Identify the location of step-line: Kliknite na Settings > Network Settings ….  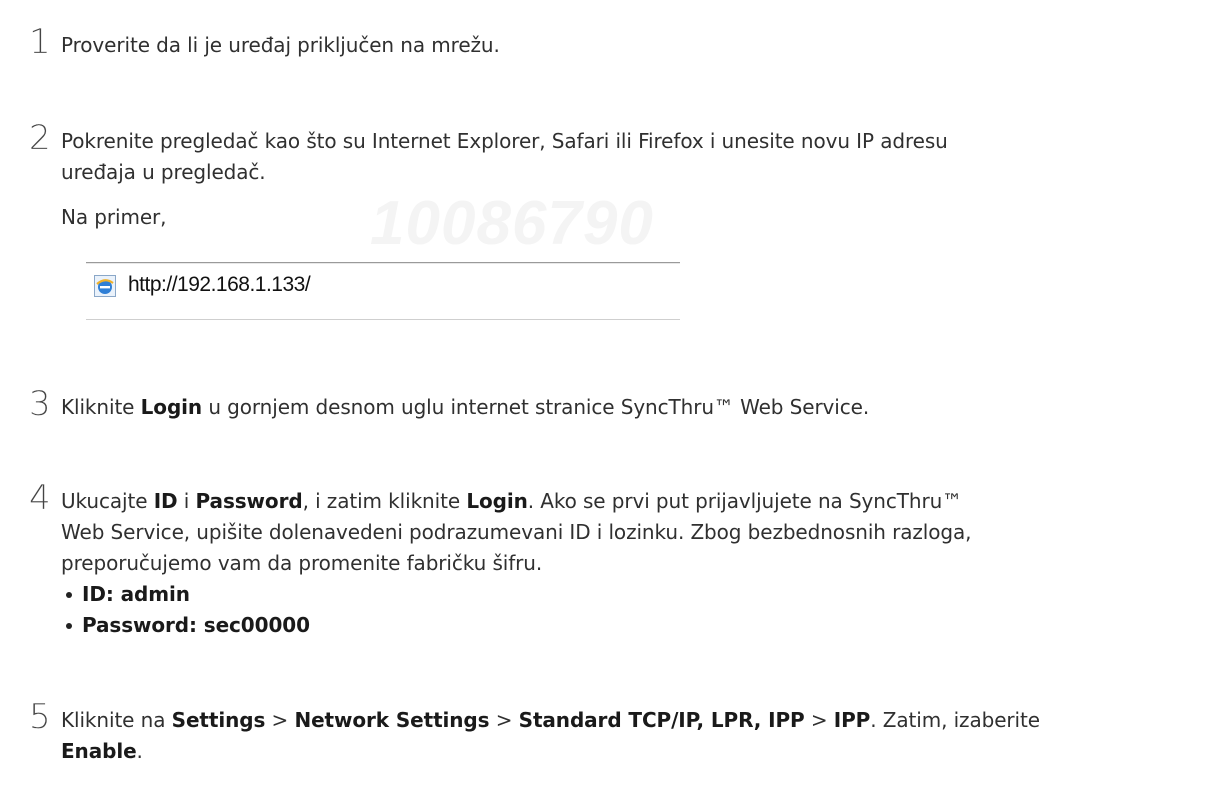
(550, 720).